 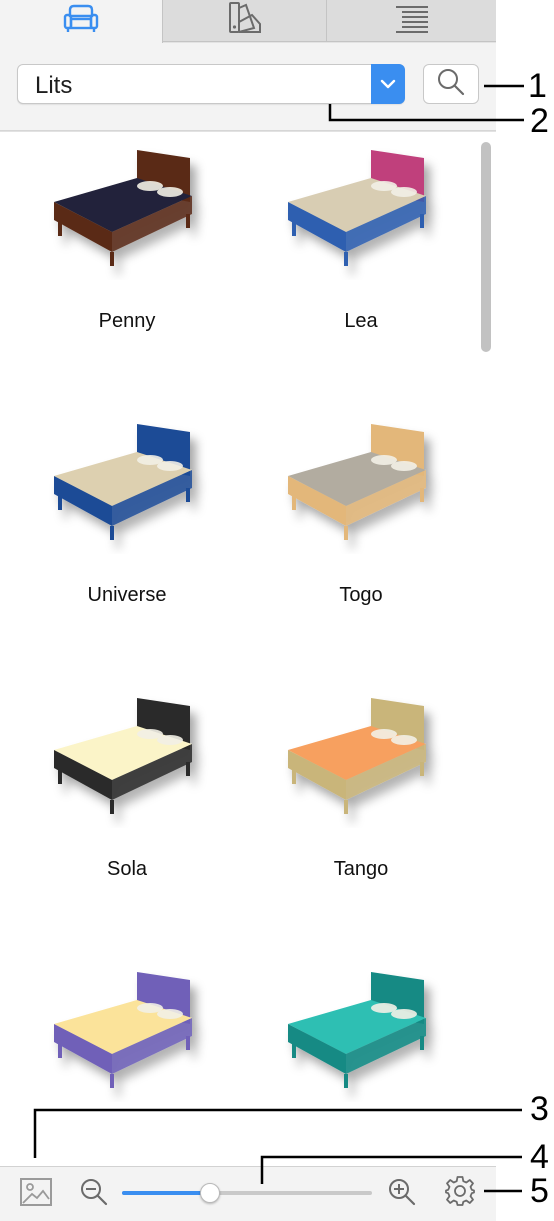 What do you see at coordinates (127, 869) in the screenshot?
I see `catalog-item-label: Sola` at bounding box center [127, 869].